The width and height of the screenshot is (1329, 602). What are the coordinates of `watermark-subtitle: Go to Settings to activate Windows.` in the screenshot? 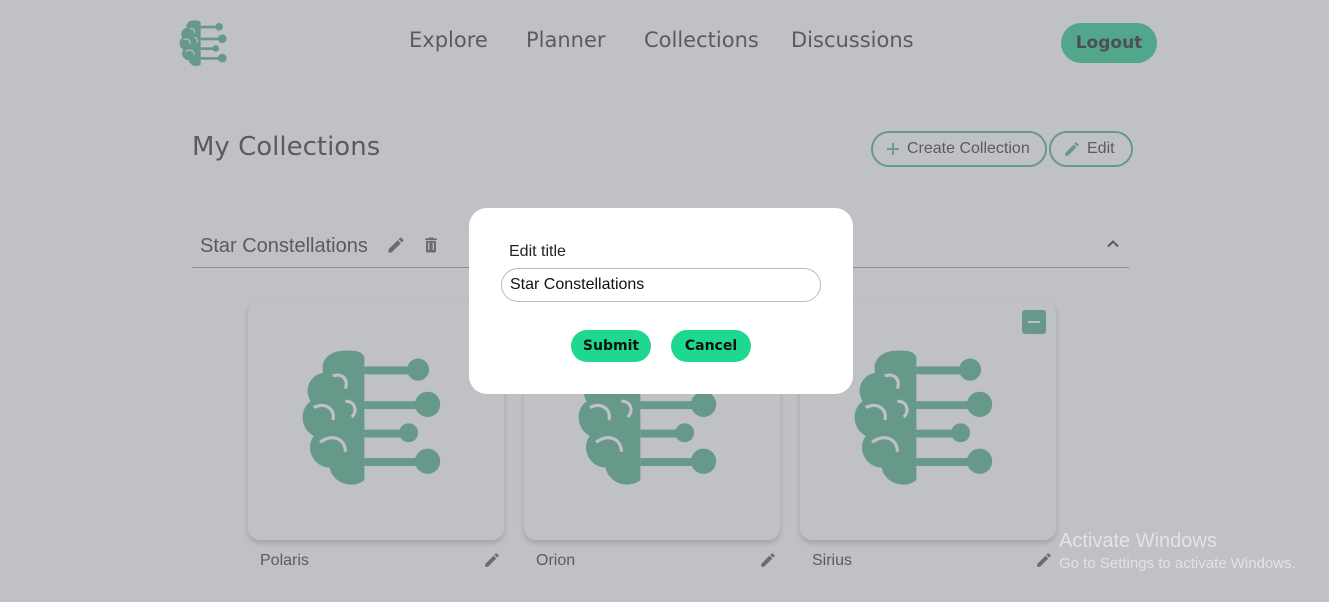 It's located at (1177, 563).